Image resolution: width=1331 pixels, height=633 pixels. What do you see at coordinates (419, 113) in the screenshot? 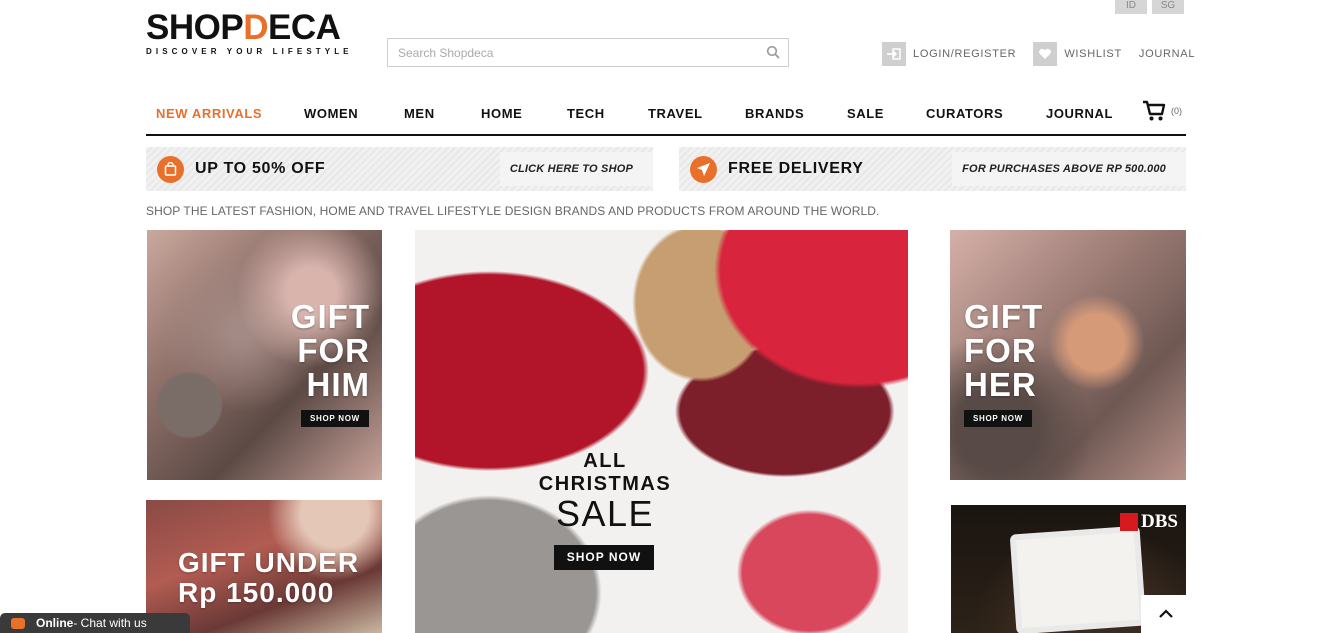
I see `nav-men: MEN` at bounding box center [419, 113].